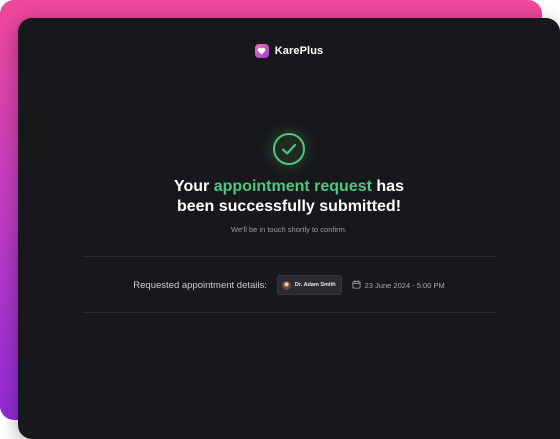 The height and width of the screenshot is (439, 560). I want to click on divider-top, so click(289, 256).